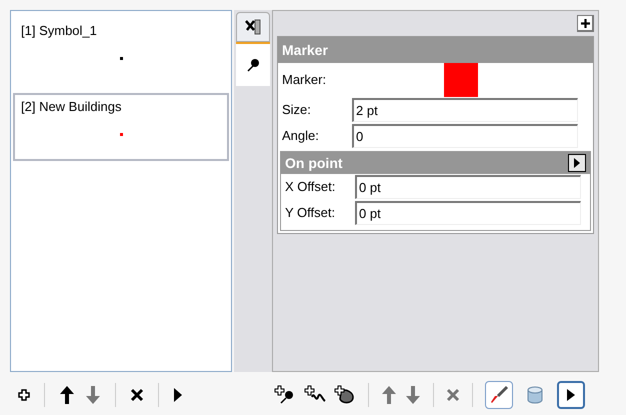  What do you see at coordinates (297, 110) in the screenshot?
I see `field-label: Size:` at bounding box center [297, 110].